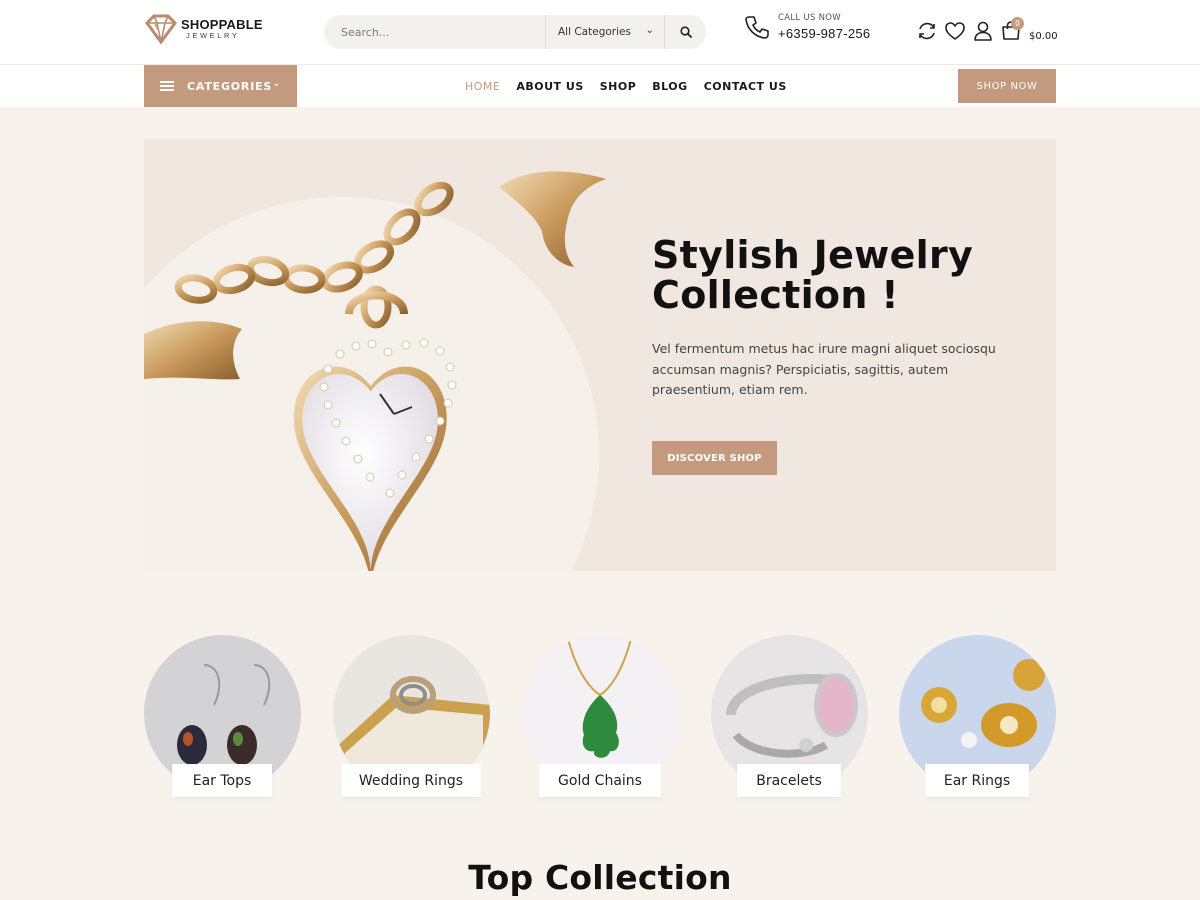 The width and height of the screenshot is (1200, 900). Describe the element at coordinates (1017, 23) in the screenshot. I see `cart-count-badge: 0` at that location.